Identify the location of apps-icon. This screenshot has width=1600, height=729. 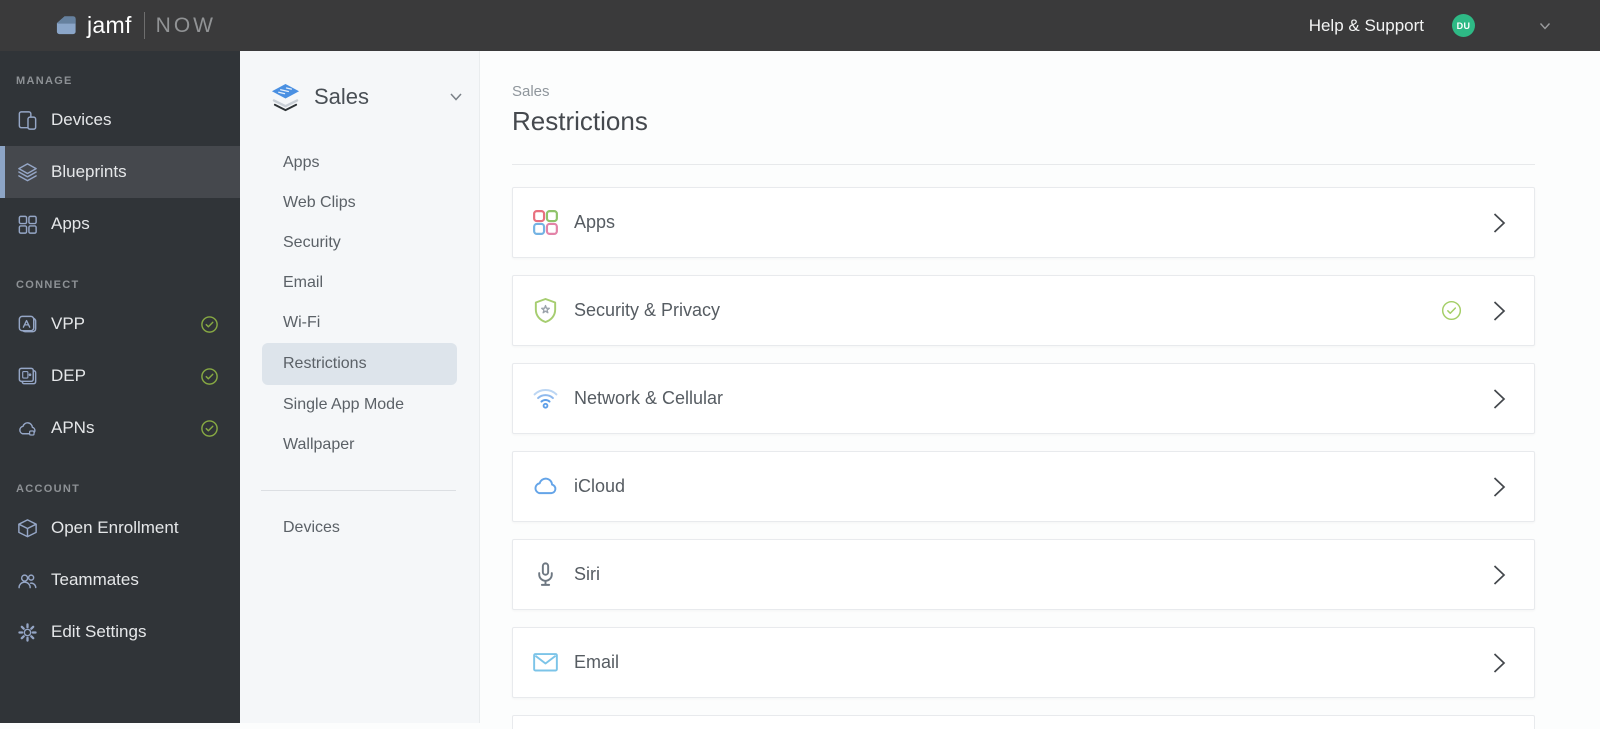
(27, 224).